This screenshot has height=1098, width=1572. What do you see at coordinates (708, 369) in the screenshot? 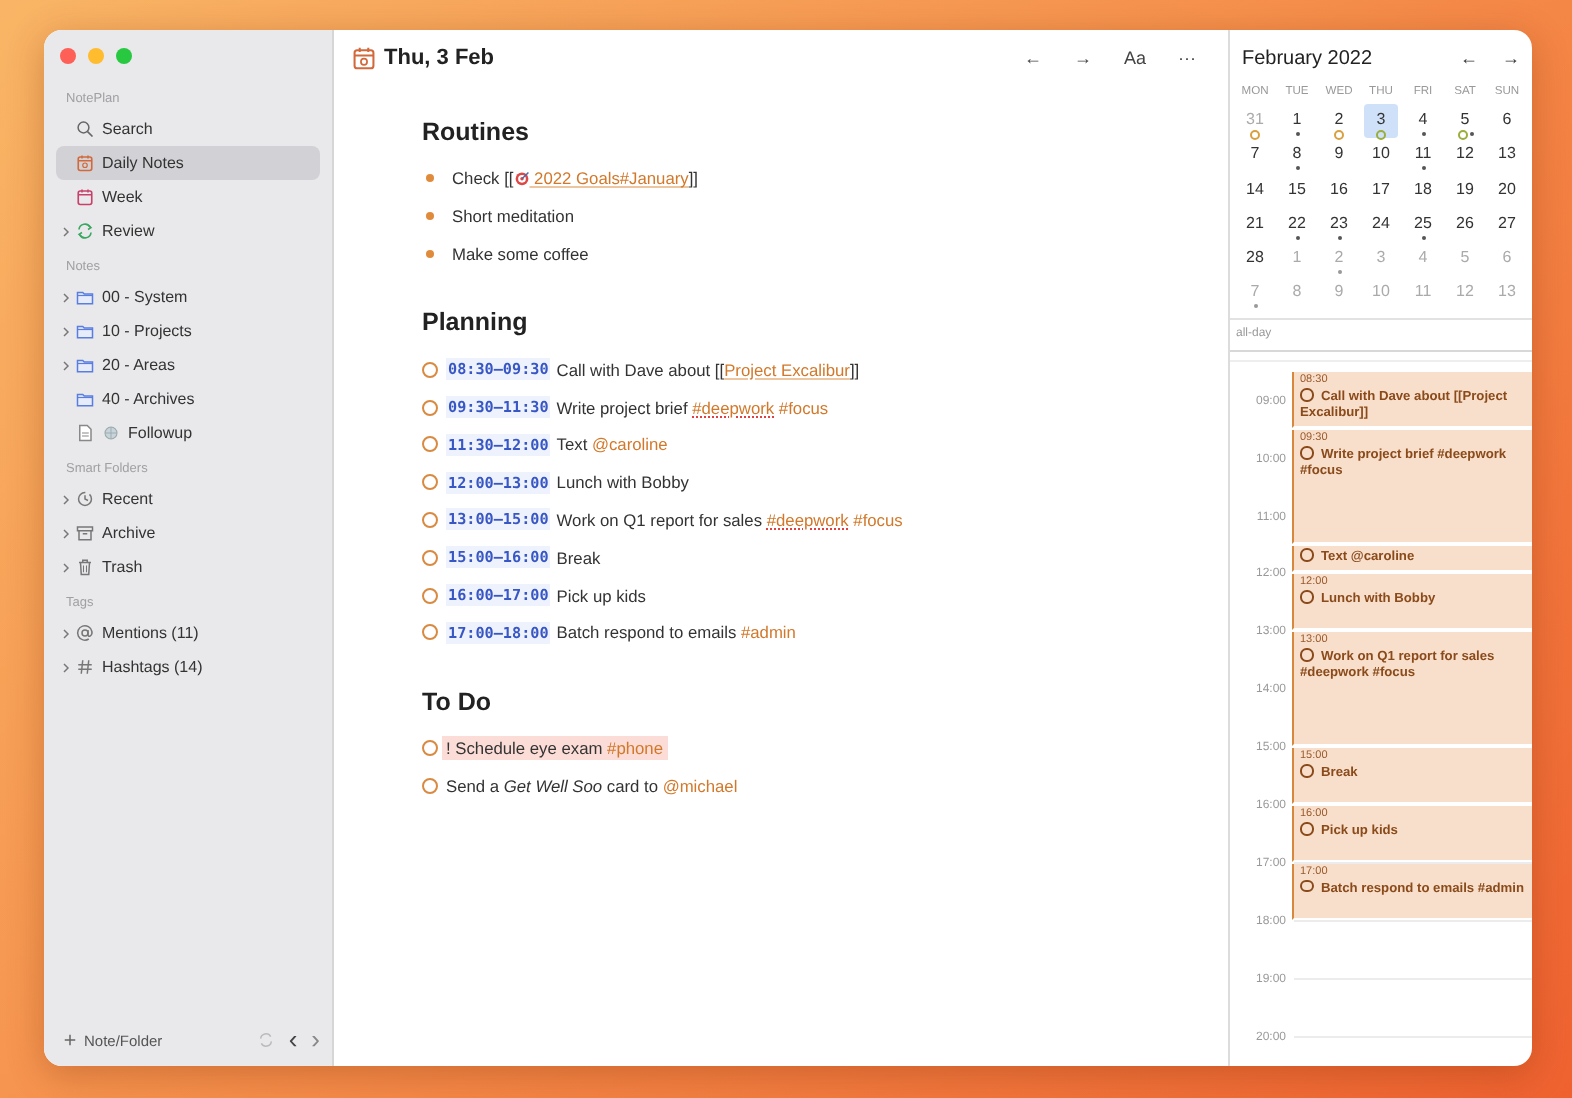
I see `task-text: Call with Dave about [[Project Excalibur]]` at bounding box center [708, 369].